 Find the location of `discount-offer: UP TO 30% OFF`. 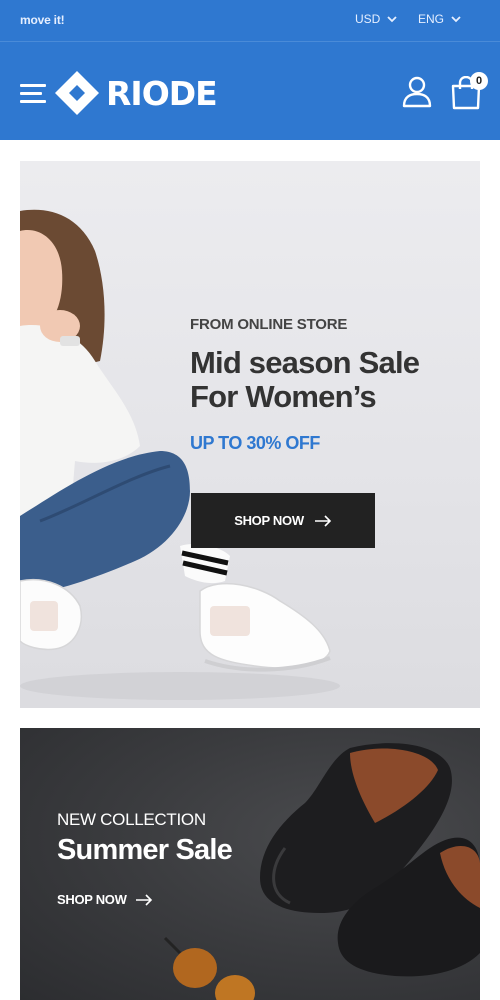

discount-offer: UP TO 30% OFF is located at coordinates (255, 443).